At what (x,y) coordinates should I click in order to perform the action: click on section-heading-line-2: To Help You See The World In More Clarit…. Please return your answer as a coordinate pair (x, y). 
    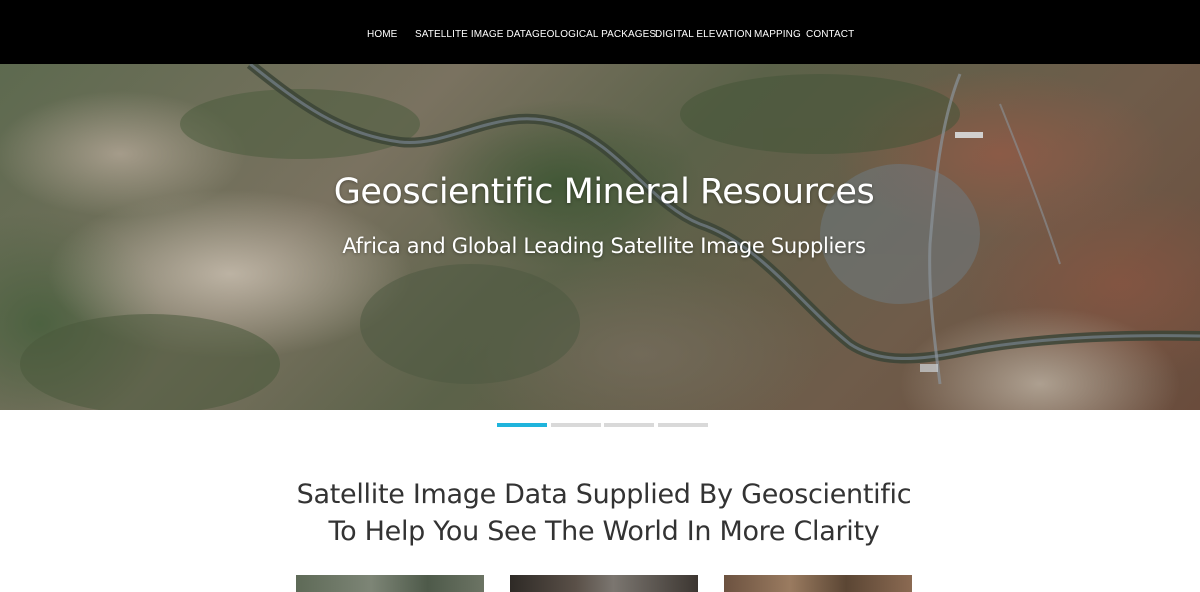
    Looking at the image, I should click on (604, 531).